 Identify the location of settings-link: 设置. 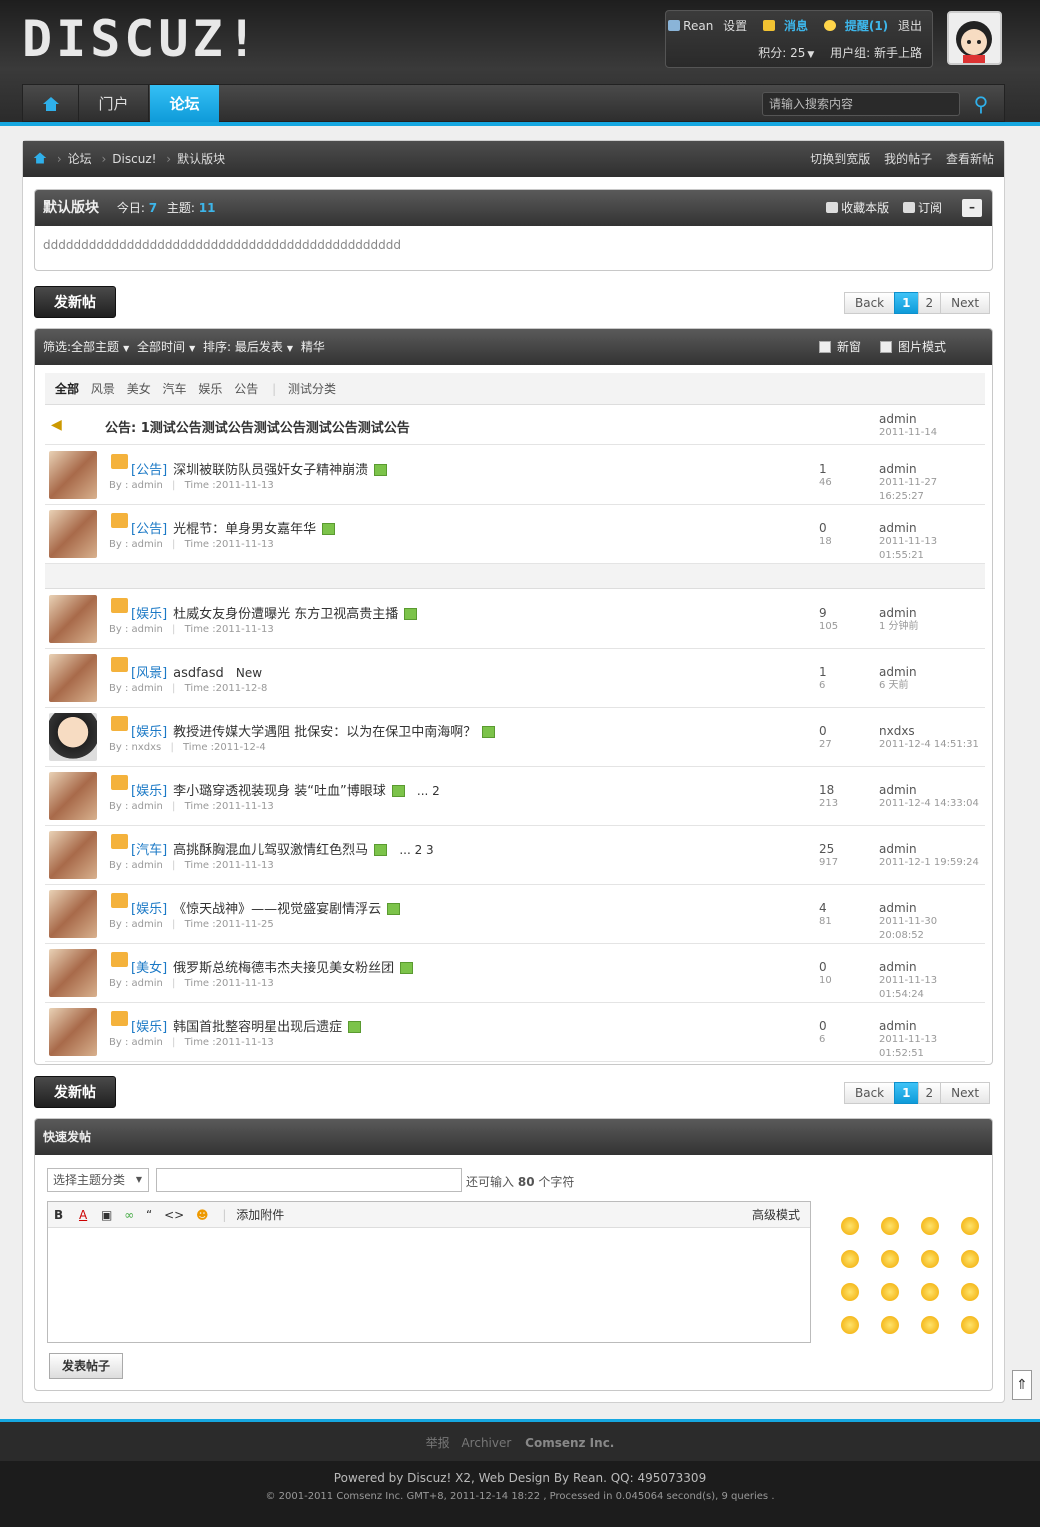
(735, 26).